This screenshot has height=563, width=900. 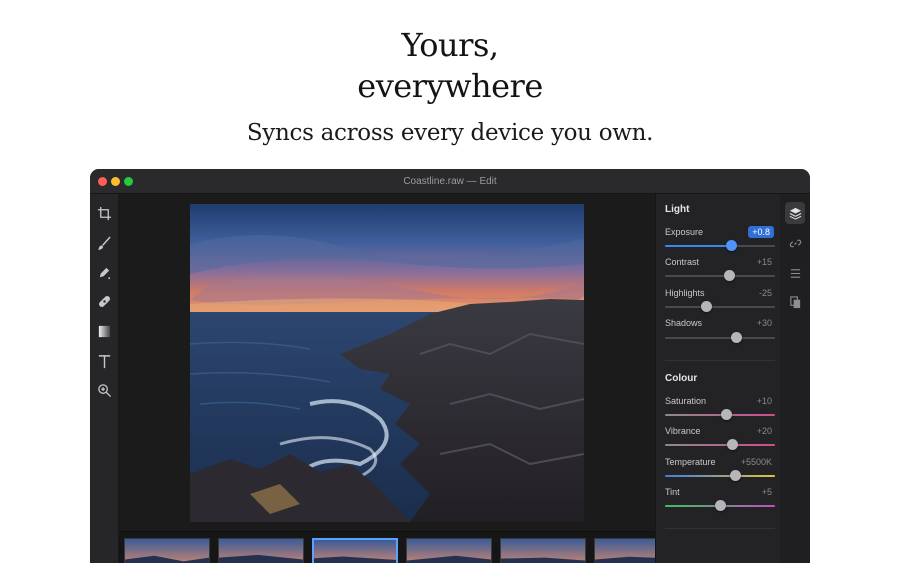 I want to click on tint-slider, so click(x=720, y=505).